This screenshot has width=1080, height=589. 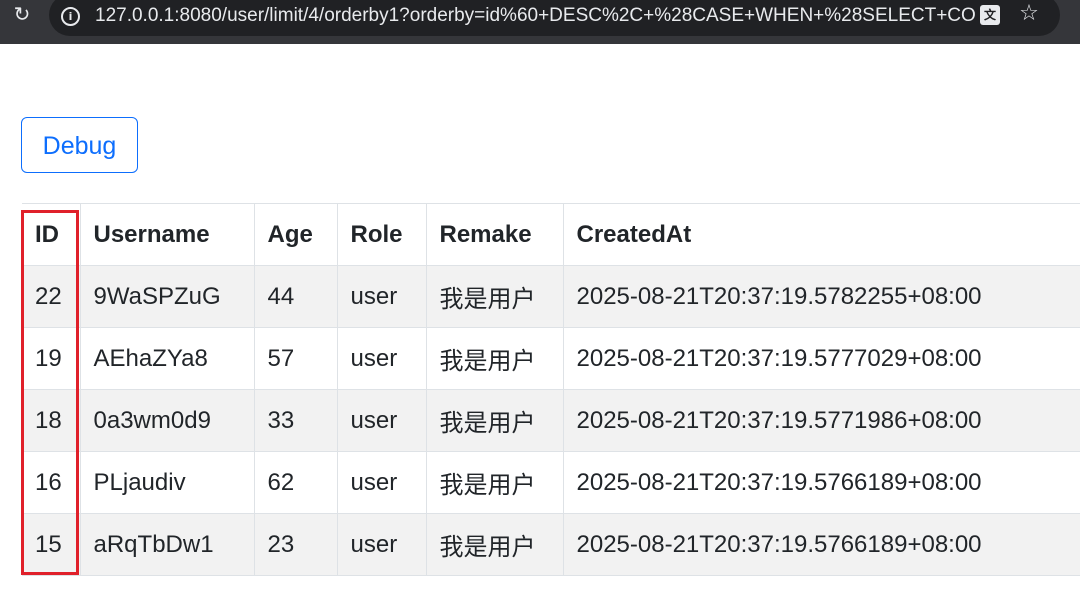 What do you see at coordinates (1029, 14) in the screenshot?
I see `star-icon: ☆` at bounding box center [1029, 14].